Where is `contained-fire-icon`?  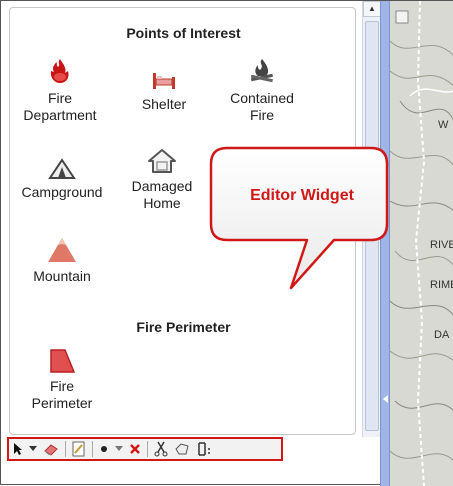
contained-fire-icon is located at coordinates (261, 71).